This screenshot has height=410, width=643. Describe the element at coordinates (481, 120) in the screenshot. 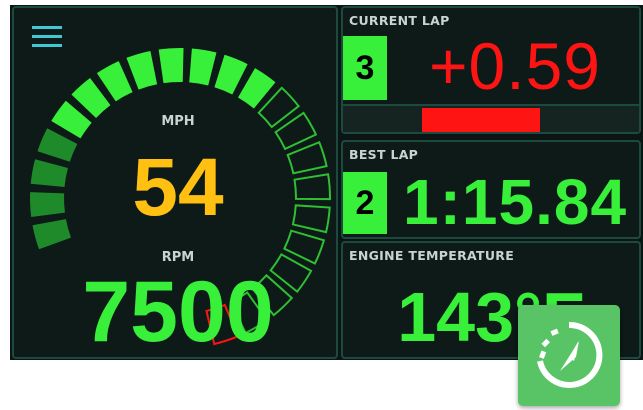

I see `delta-bar` at that location.